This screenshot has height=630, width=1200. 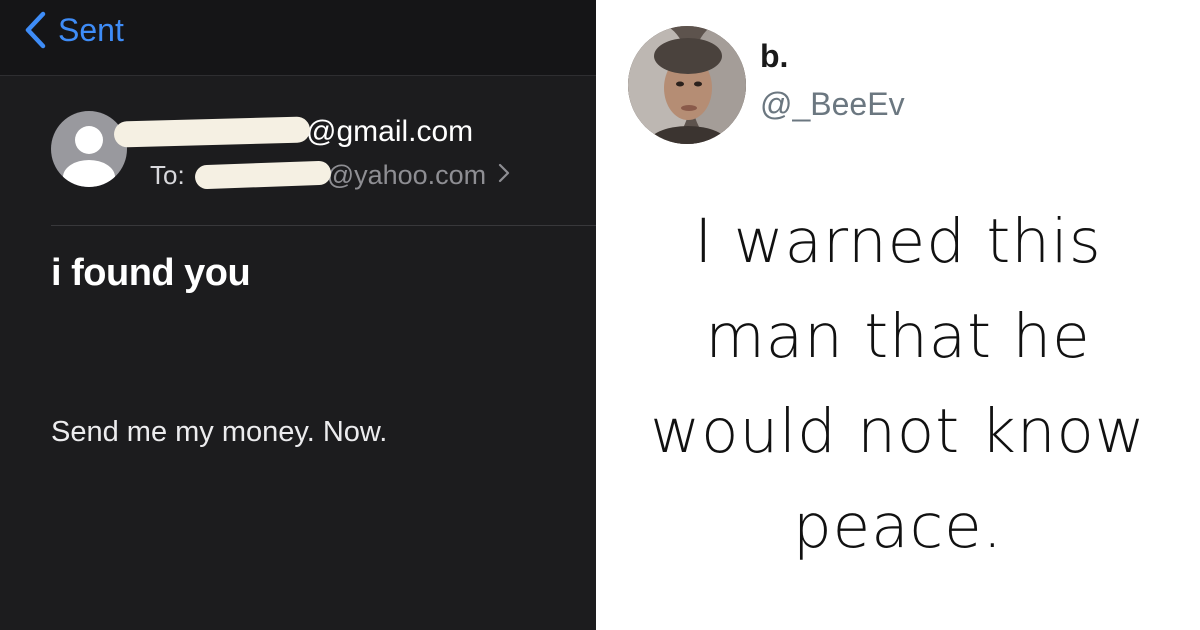 What do you see at coordinates (35, 30) in the screenshot?
I see `chevron-left-icon` at bounding box center [35, 30].